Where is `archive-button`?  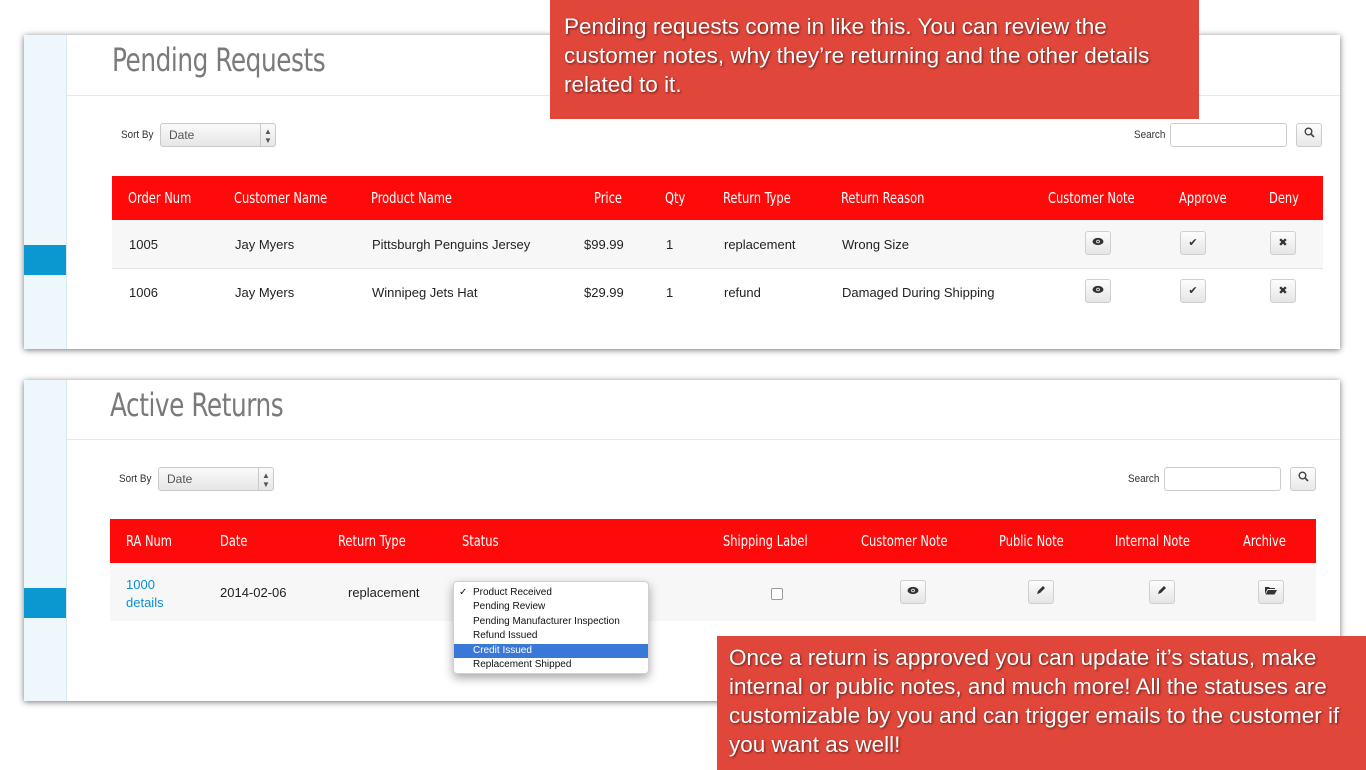
archive-button is located at coordinates (1271, 592).